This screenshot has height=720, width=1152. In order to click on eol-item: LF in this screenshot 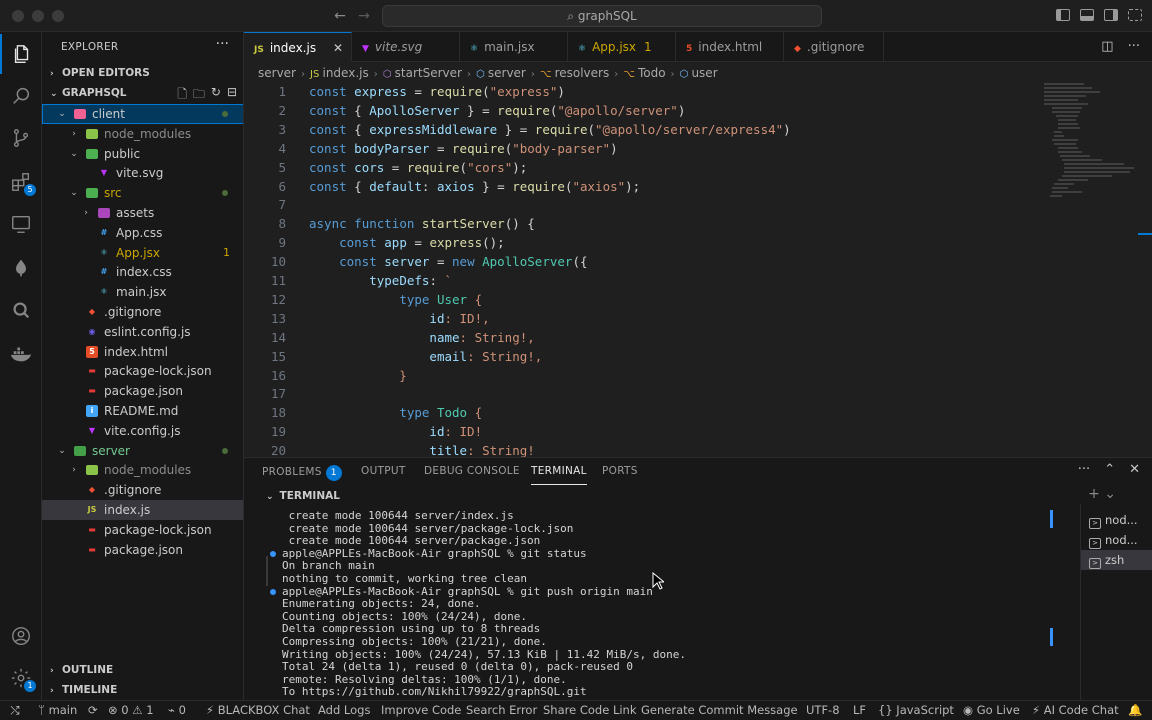, I will do `click(859, 710)`.